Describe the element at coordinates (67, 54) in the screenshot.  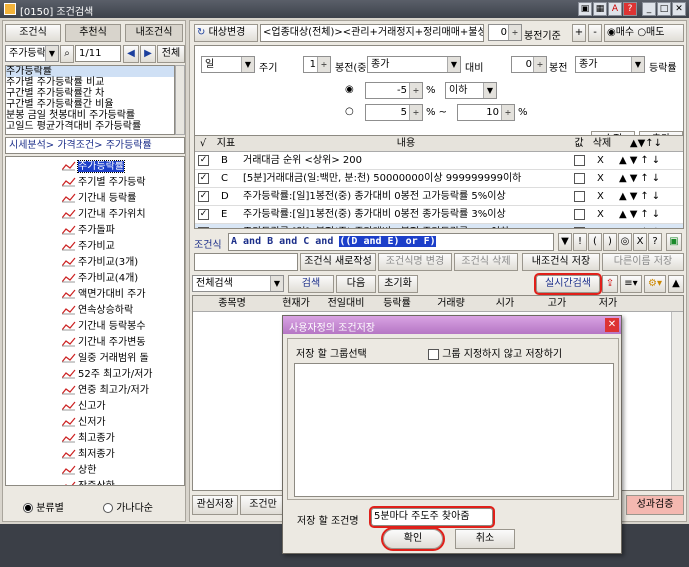
I see `search-icon: ⌕` at that location.